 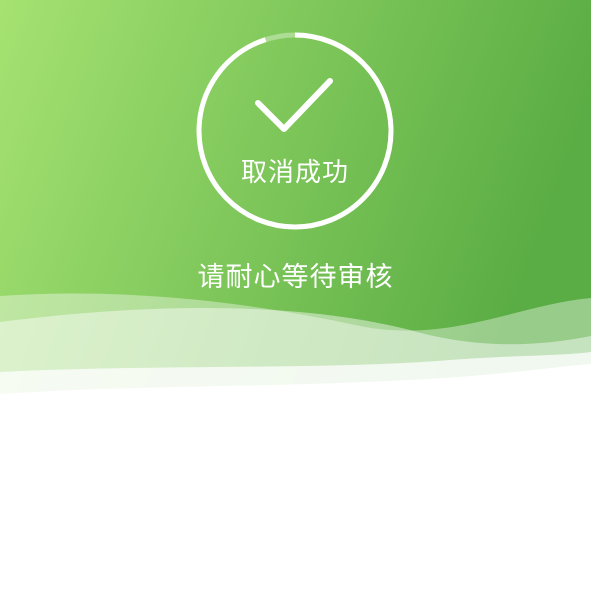 What do you see at coordinates (294, 105) in the screenshot?
I see `checkmark-icon` at bounding box center [294, 105].